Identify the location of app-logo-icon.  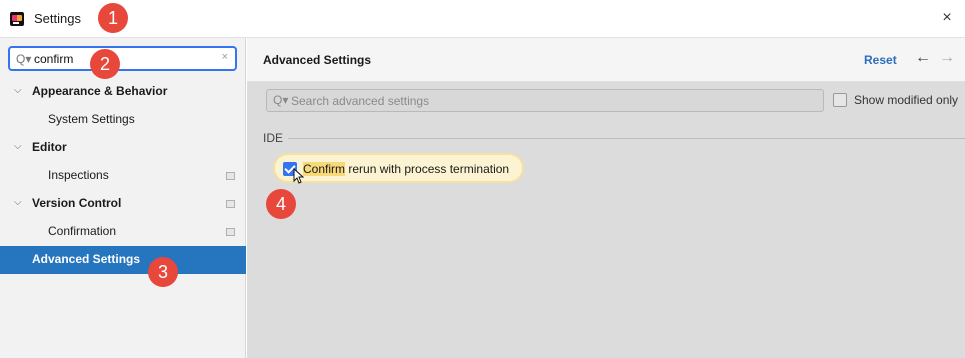
(17, 19).